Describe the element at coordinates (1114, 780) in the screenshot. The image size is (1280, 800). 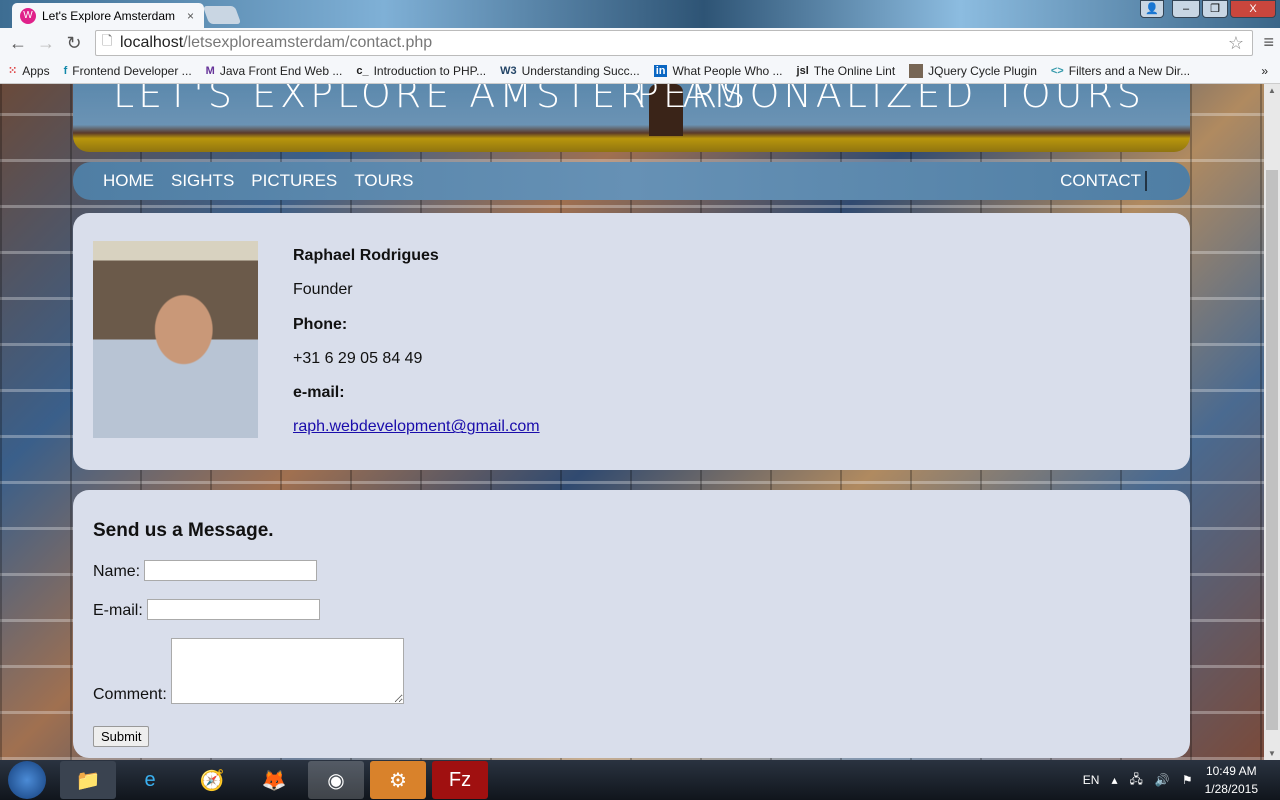
I see `show-hidden-icons: ▴` at that location.